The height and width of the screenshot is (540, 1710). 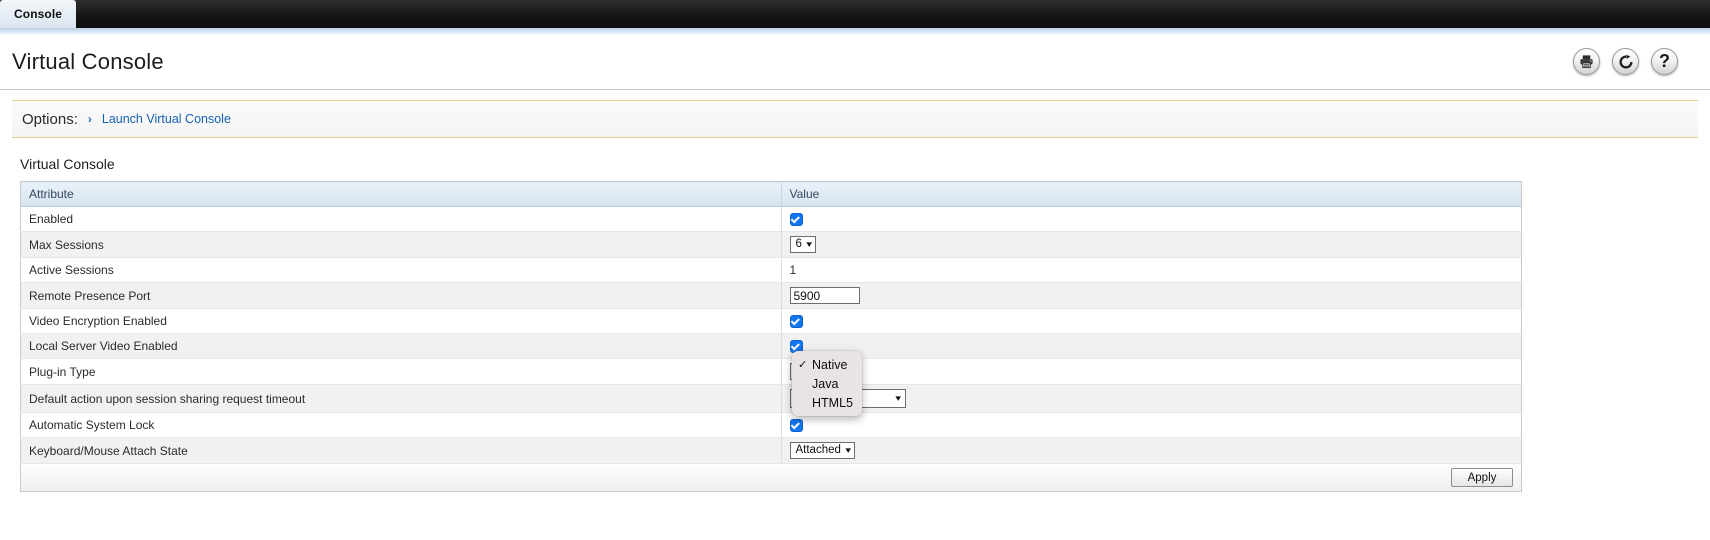 What do you see at coordinates (401, 425) in the screenshot?
I see `row-label-automatic-system-lock: Automatic System Lock` at bounding box center [401, 425].